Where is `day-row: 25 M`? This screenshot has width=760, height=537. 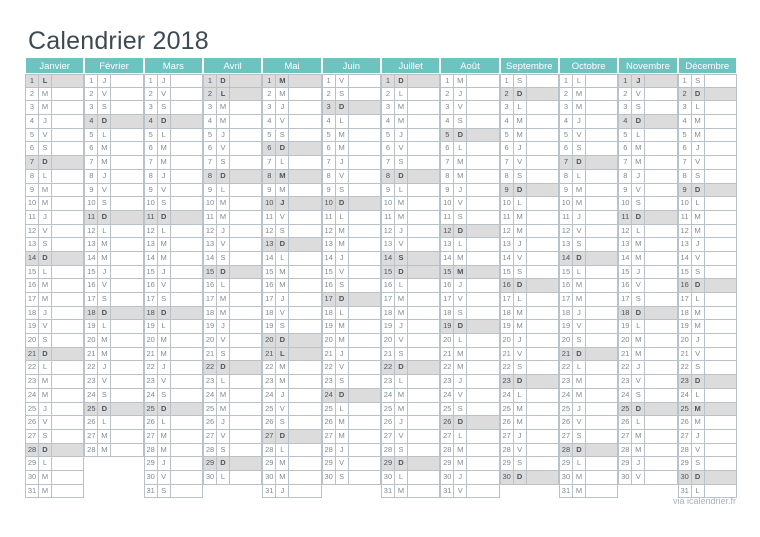
day-row: 25 M is located at coordinates (529, 409).